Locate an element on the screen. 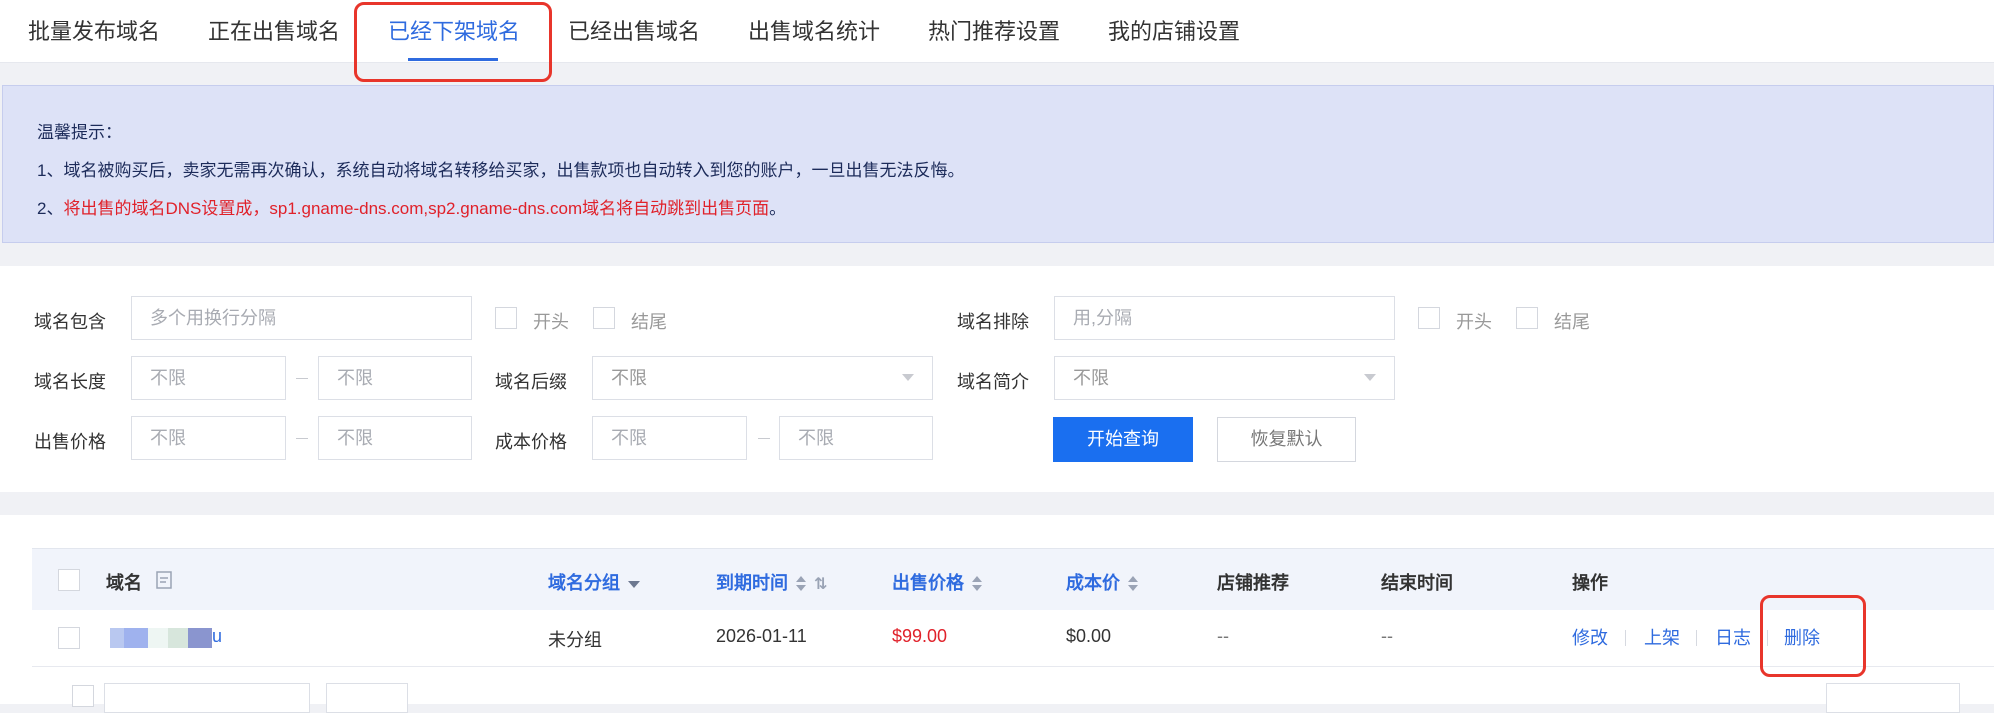 The image size is (1994, 713). col-sale-price: 出售价格 is located at coordinates (937, 582).